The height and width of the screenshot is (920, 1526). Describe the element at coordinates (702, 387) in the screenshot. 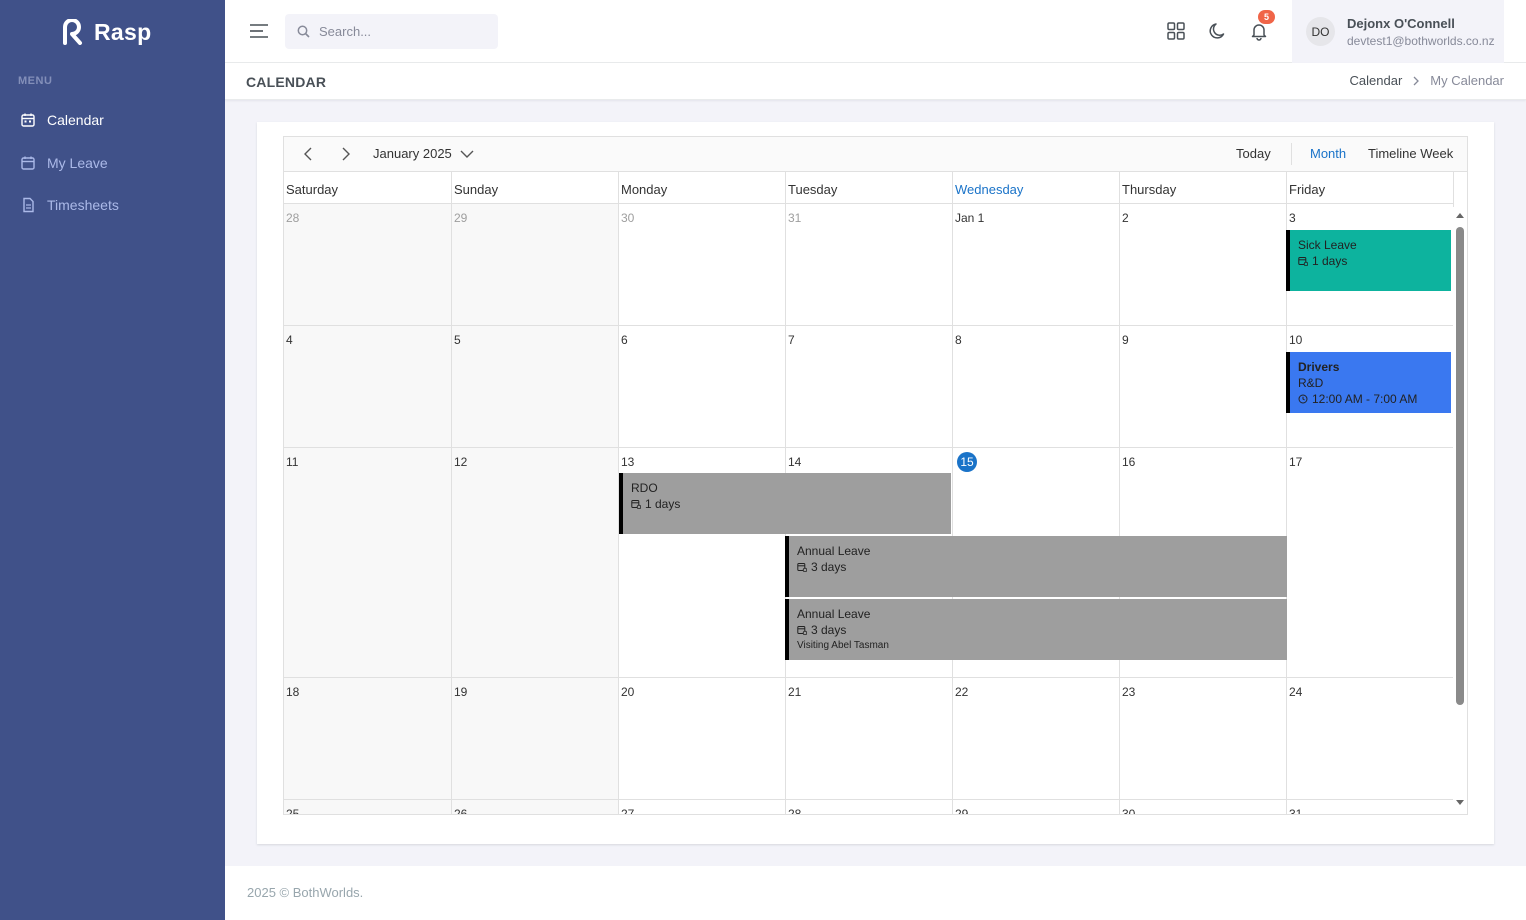

I see `day-cell: 6` at that location.